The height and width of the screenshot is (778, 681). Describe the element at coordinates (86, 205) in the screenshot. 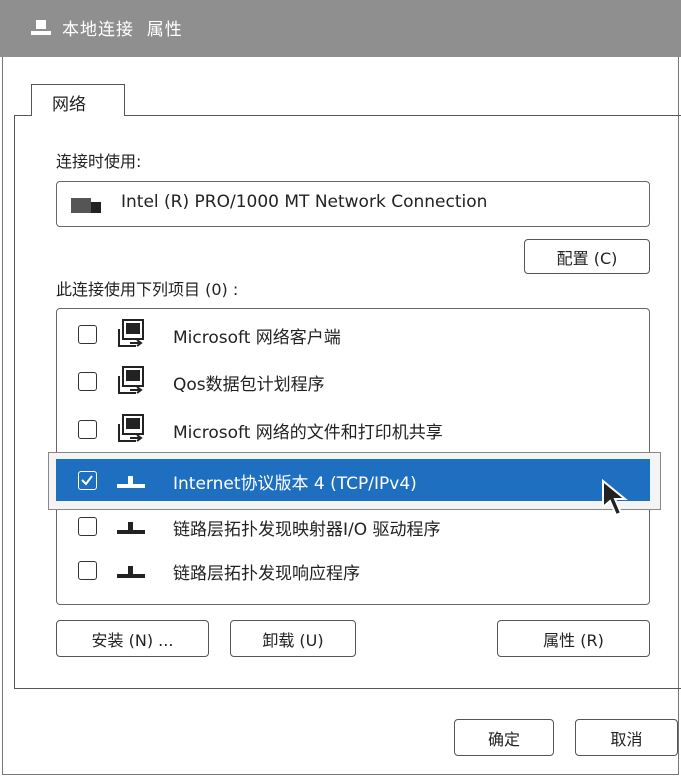

I see `network-adapter-icon` at that location.